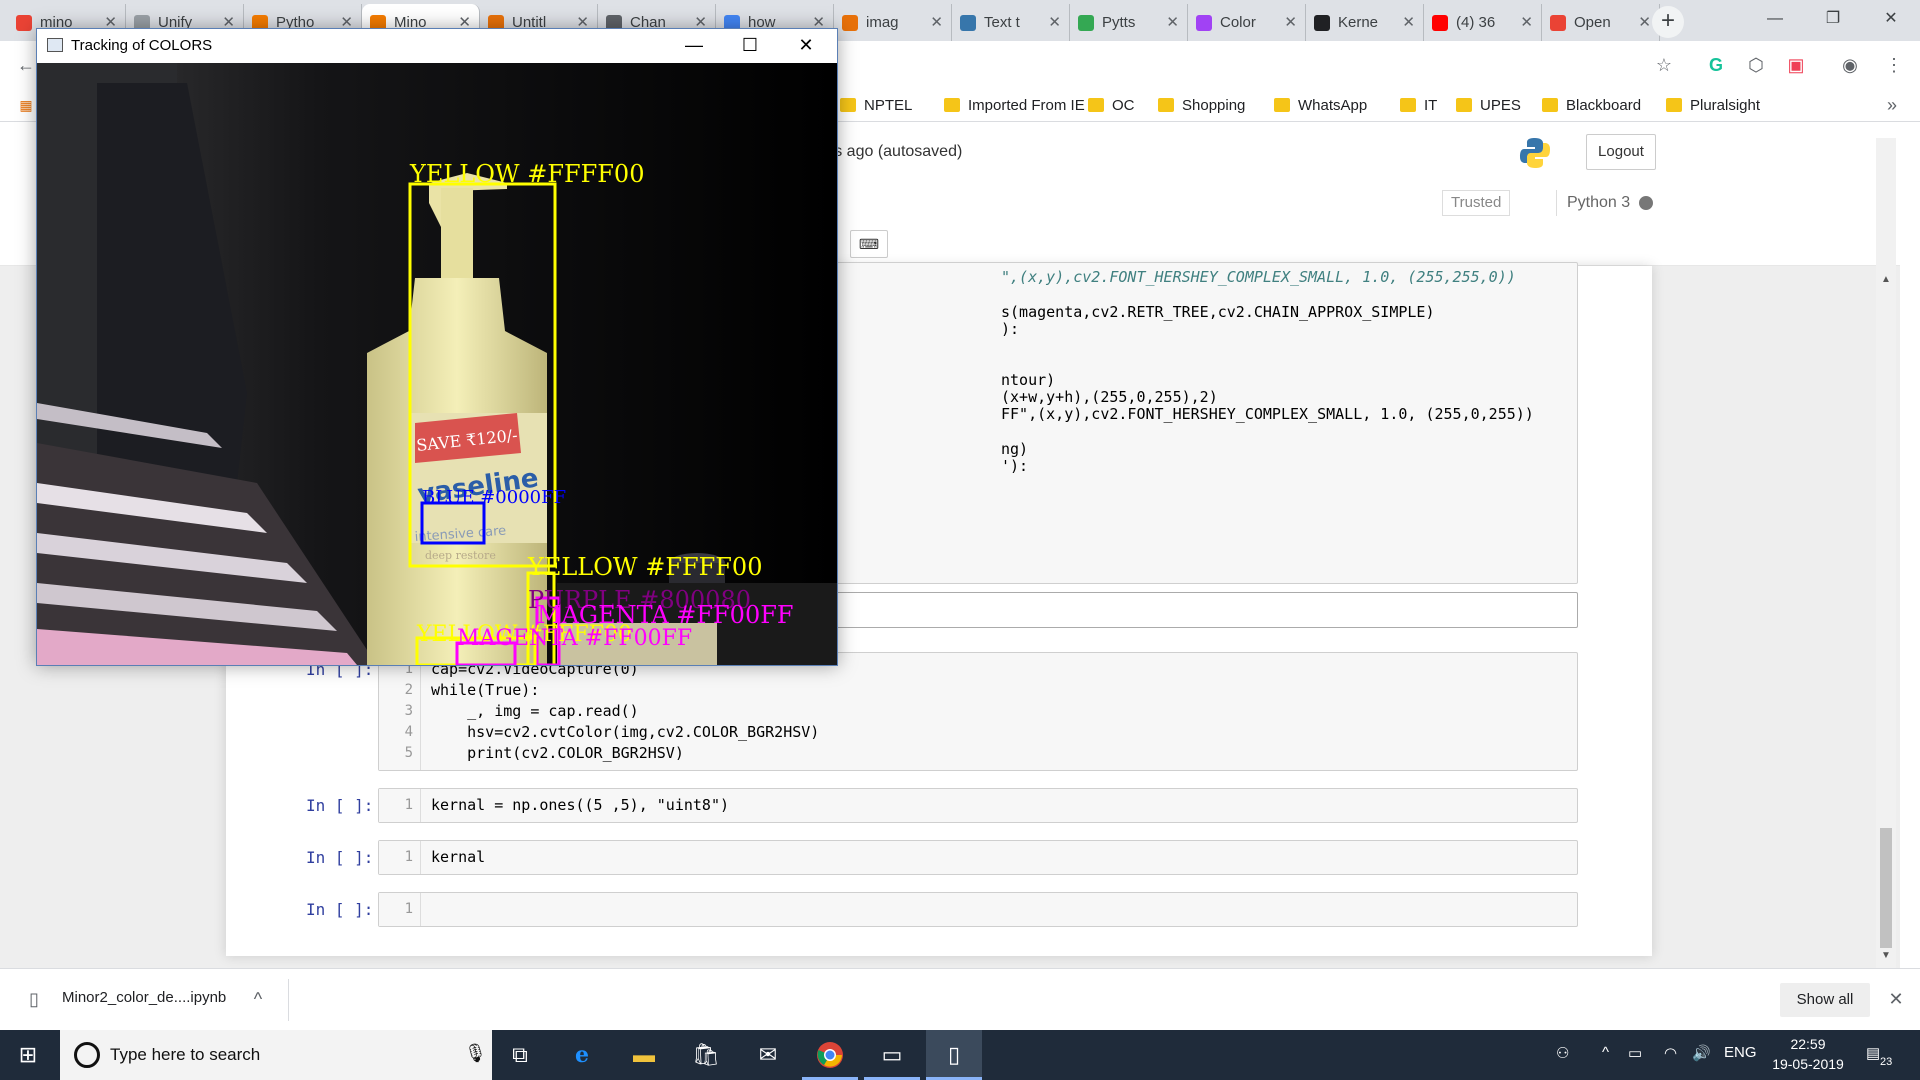  What do you see at coordinates (142, 45) in the screenshot?
I see `tracking-window-title: Tracking of COLORS` at bounding box center [142, 45].